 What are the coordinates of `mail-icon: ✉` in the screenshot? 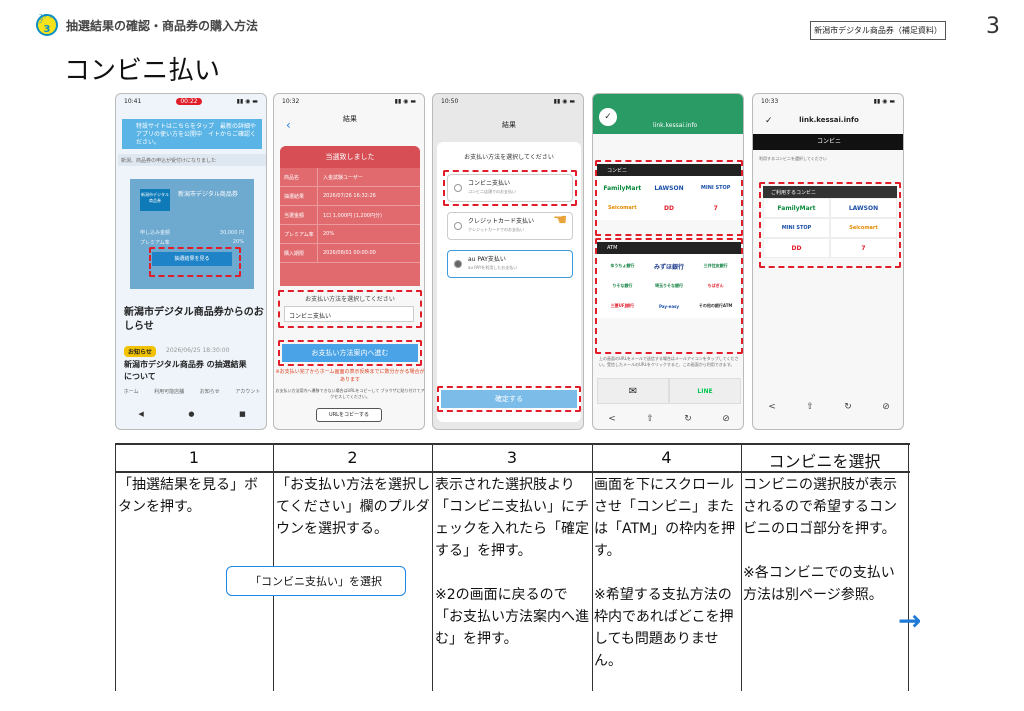 It's located at (633, 391).